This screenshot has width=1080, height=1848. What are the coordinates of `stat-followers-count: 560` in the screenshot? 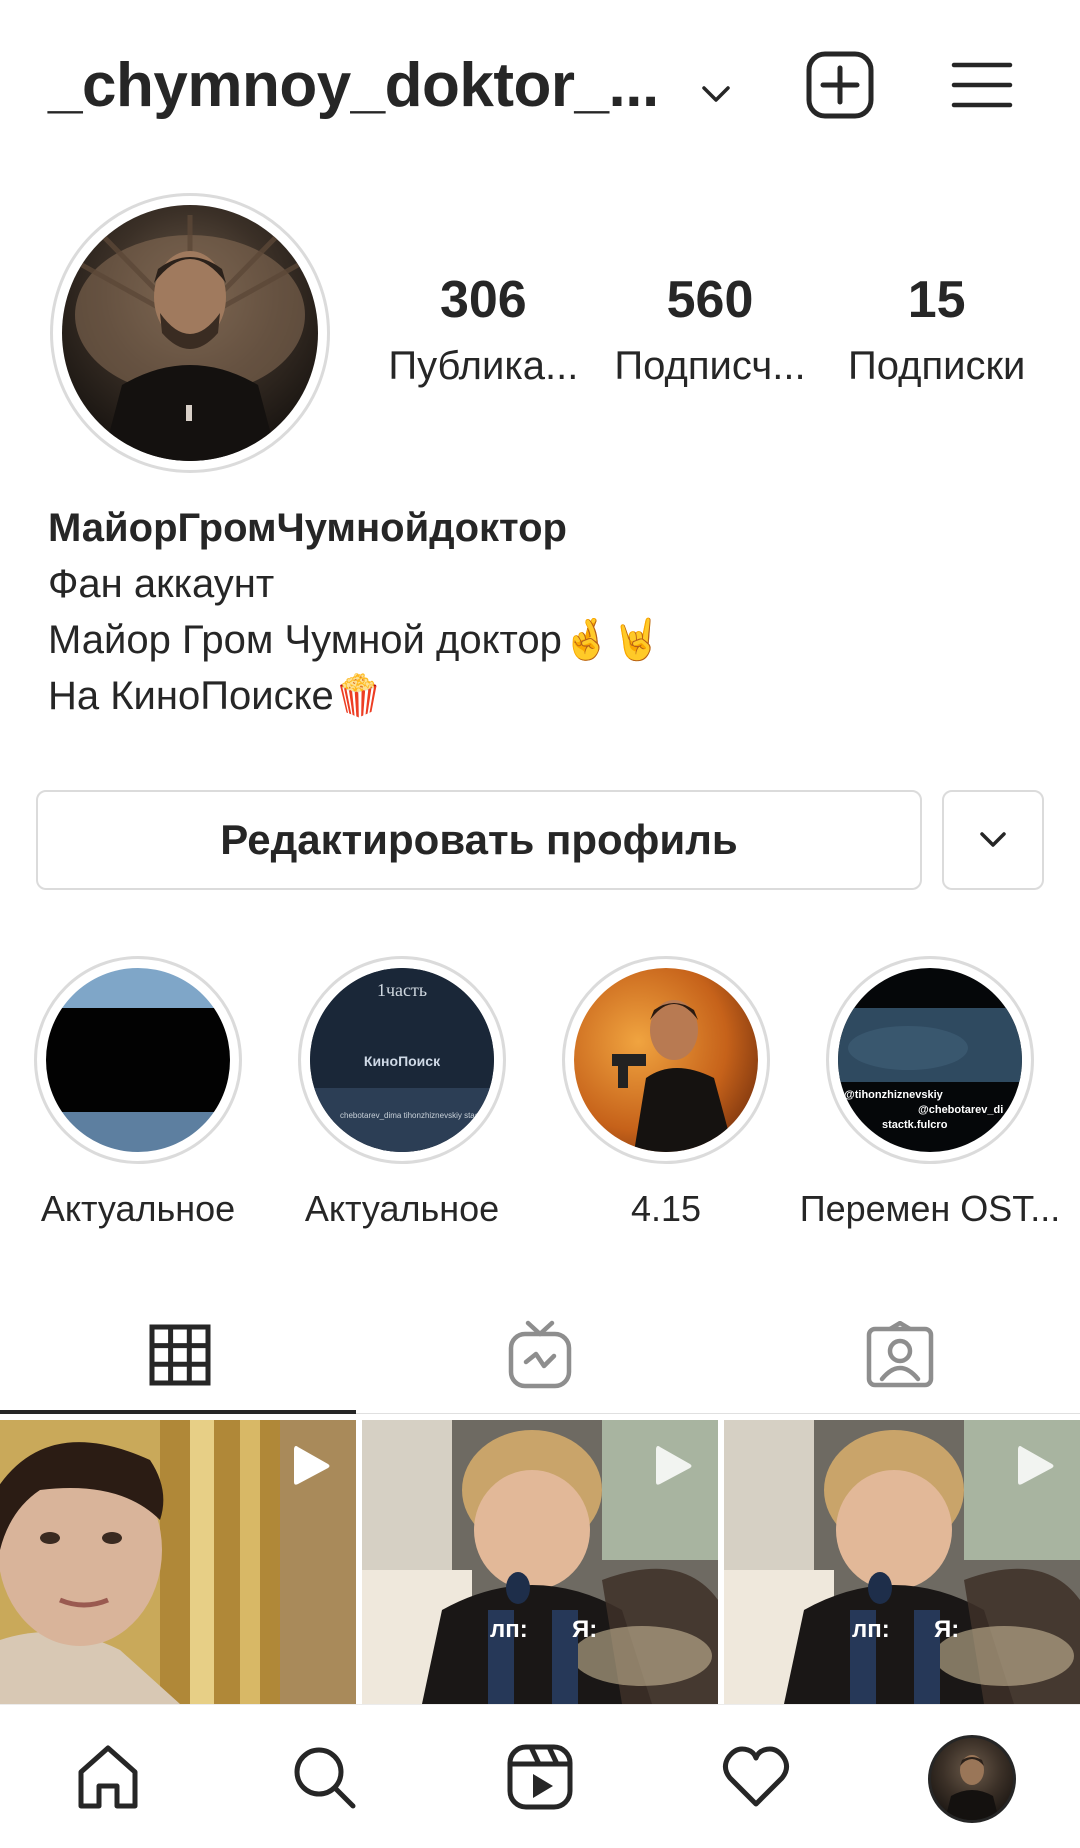 It's located at (710, 300).